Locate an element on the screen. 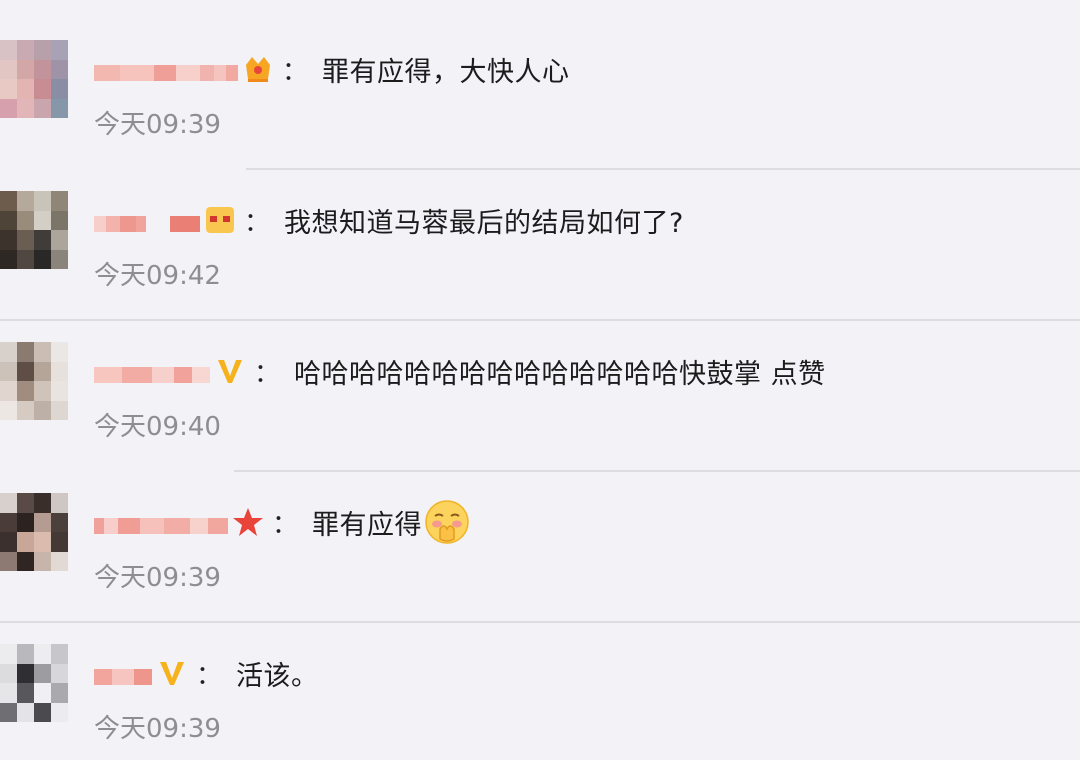  timestamp: 今天09:40 is located at coordinates (157, 427).